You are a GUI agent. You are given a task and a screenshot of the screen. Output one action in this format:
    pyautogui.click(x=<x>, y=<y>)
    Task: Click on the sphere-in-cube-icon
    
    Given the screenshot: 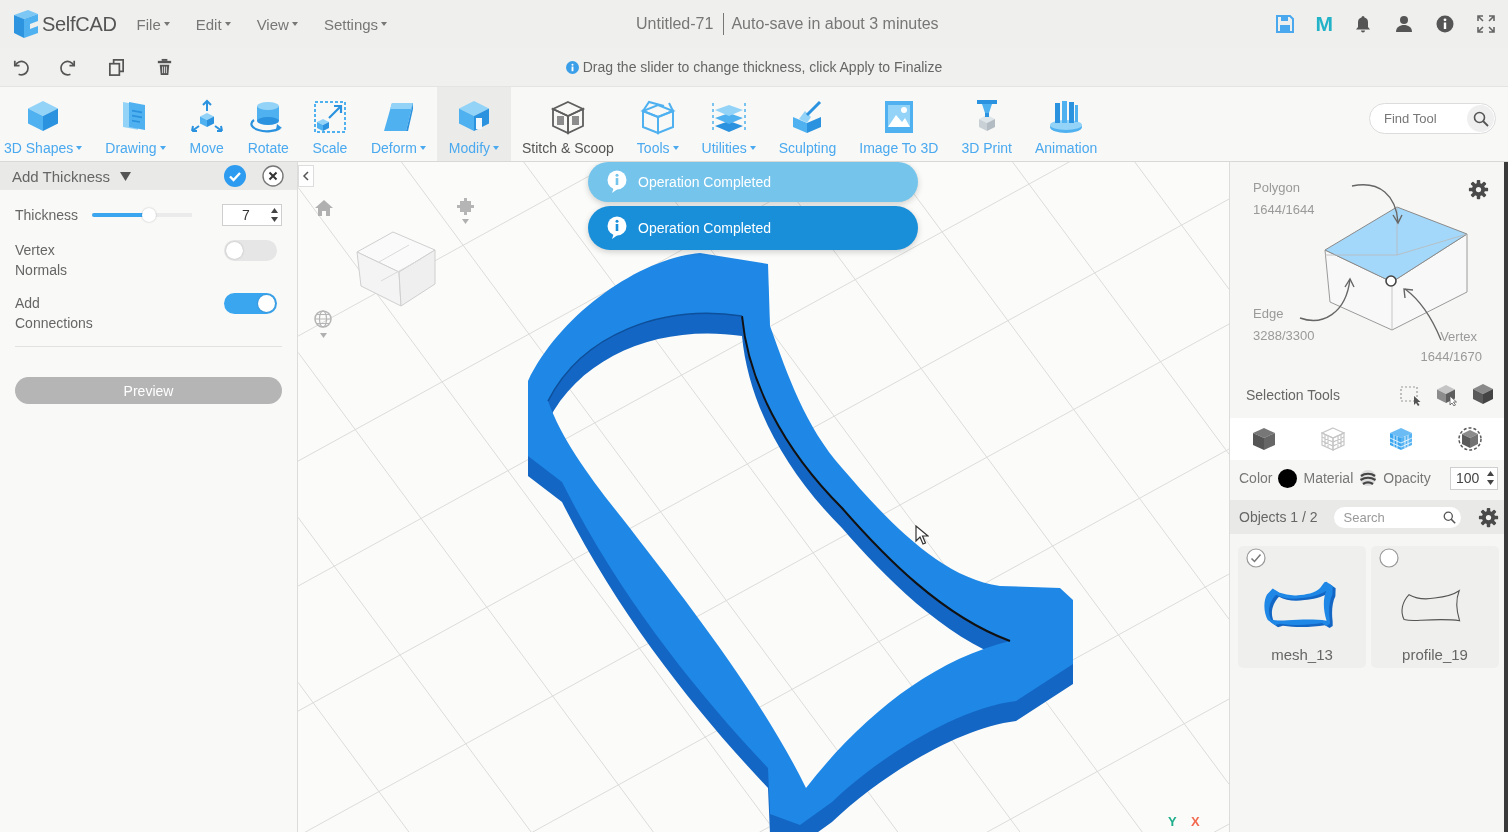 What is the action you would take?
    pyautogui.click(x=1469, y=439)
    